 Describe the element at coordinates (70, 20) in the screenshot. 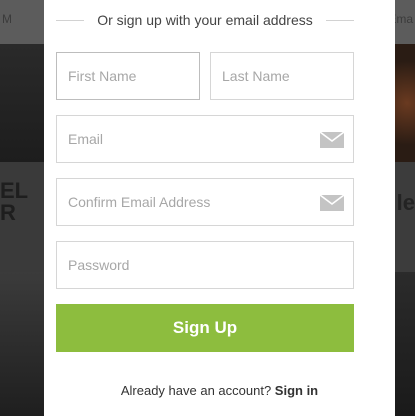

I see `divider-line-left` at that location.